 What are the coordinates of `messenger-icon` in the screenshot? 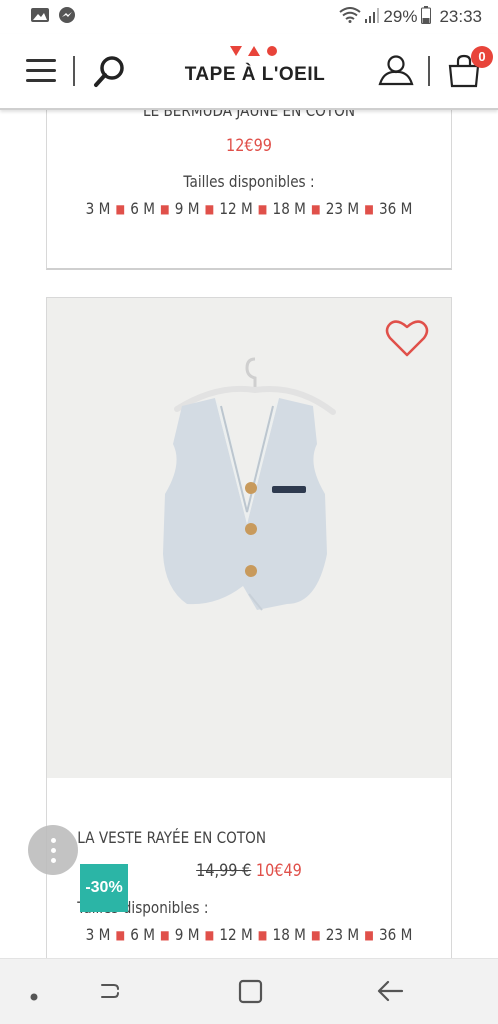 It's located at (67, 17).